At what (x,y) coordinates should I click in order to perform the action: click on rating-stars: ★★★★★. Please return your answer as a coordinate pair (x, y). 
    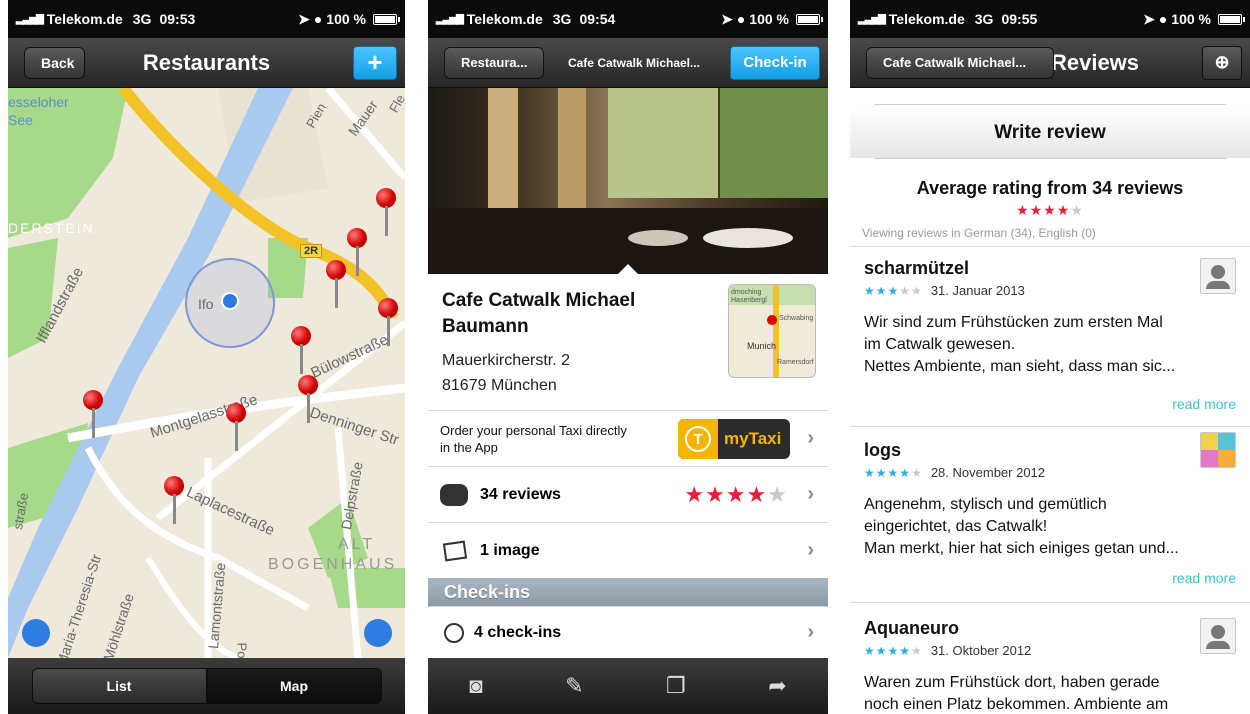
    Looking at the image, I should click on (736, 495).